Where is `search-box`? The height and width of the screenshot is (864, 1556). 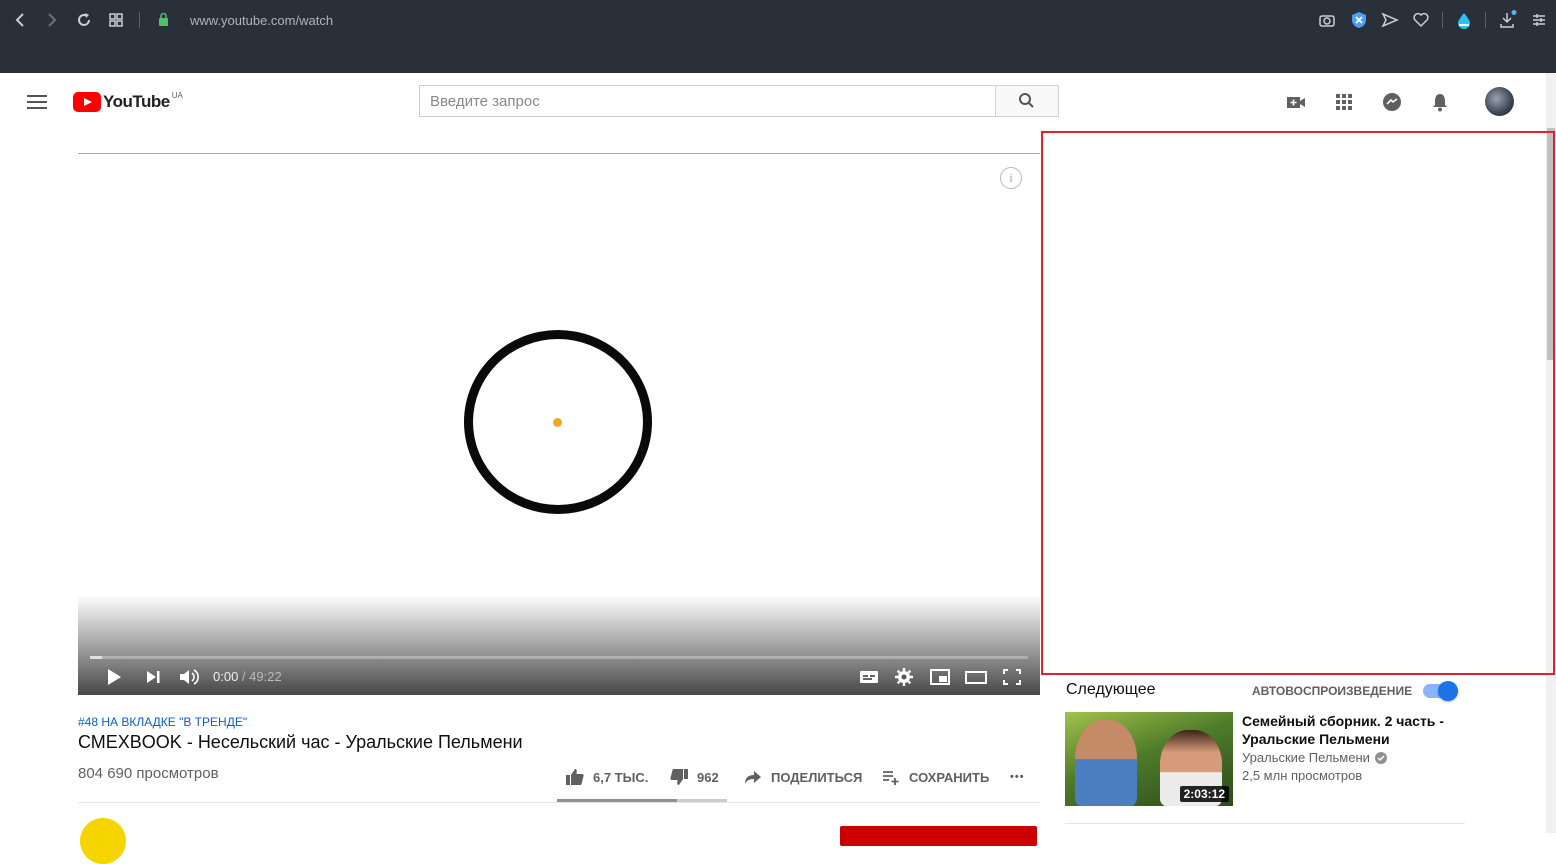 search-box is located at coordinates (707, 101).